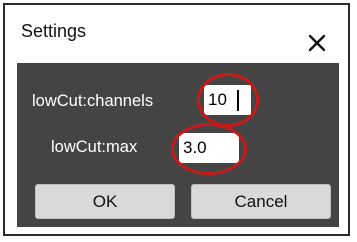 This screenshot has height=242, width=357. I want to click on dialog-title: Settings, so click(54, 31).